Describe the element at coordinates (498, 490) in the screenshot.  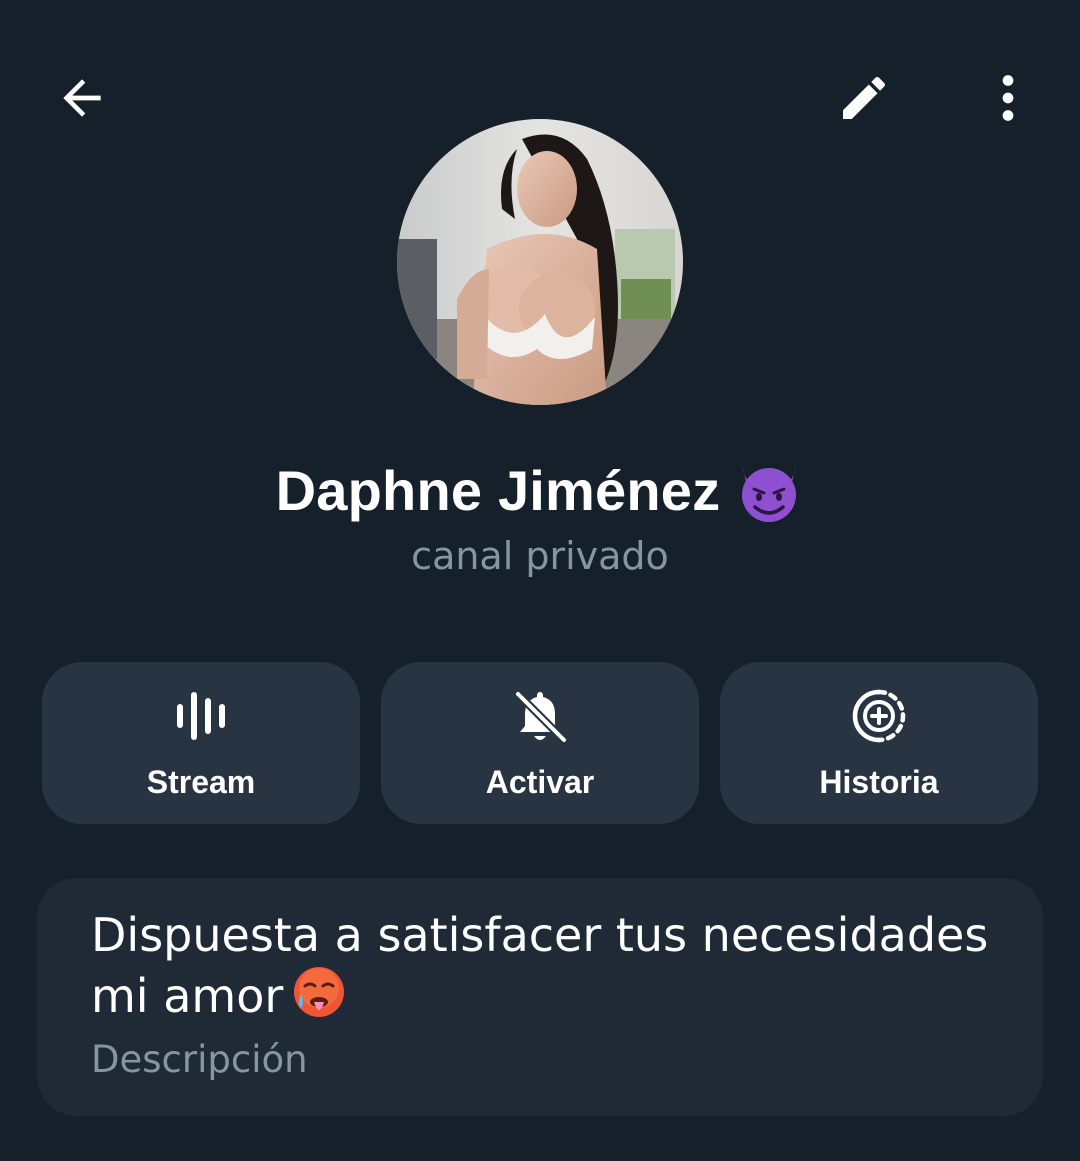
I see `profile-name: Daphne Jiménez` at that location.